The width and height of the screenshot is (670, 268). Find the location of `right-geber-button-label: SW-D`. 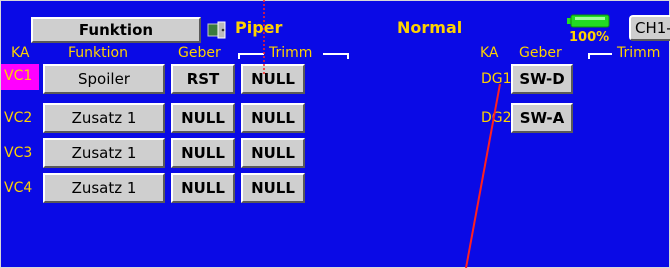

right-geber-button-label: SW-D is located at coordinates (542, 79).